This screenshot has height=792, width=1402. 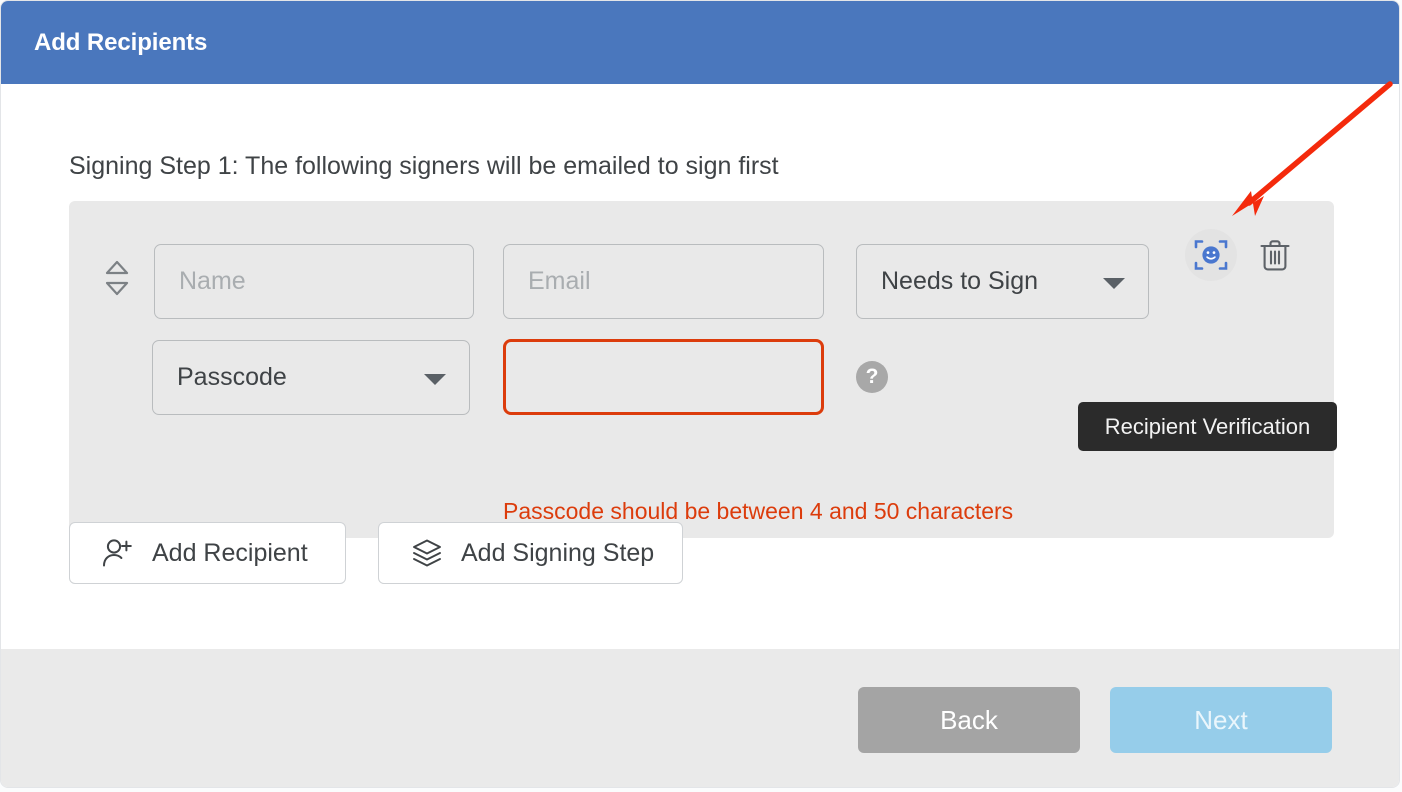 What do you see at coordinates (700, 42) in the screenshot?
I see `dialog-header: Add Recipients` at bounding box center [700, 42].